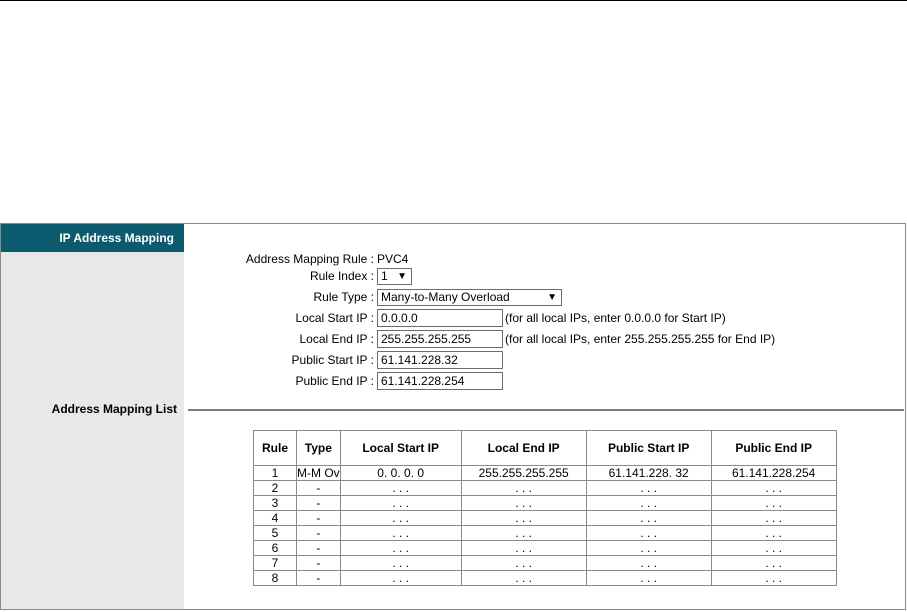 The width and height of the screenshot is (907, 612). Describe the element at coordinates (384, 276) in the screenshot. I see `rule-index-value: 1` at that location.